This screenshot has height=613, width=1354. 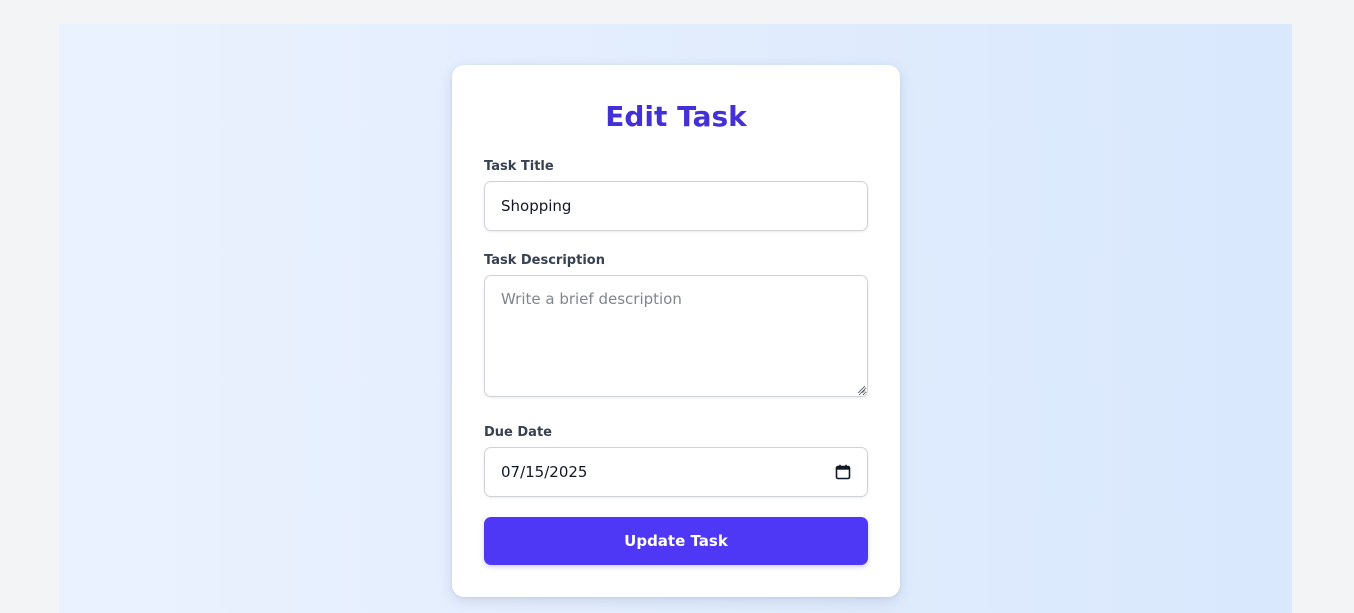 What do you see at coordinates (519, 166) in the screenshot?
I see `task-title-label: Task Title` at bounding box center [519, 166].